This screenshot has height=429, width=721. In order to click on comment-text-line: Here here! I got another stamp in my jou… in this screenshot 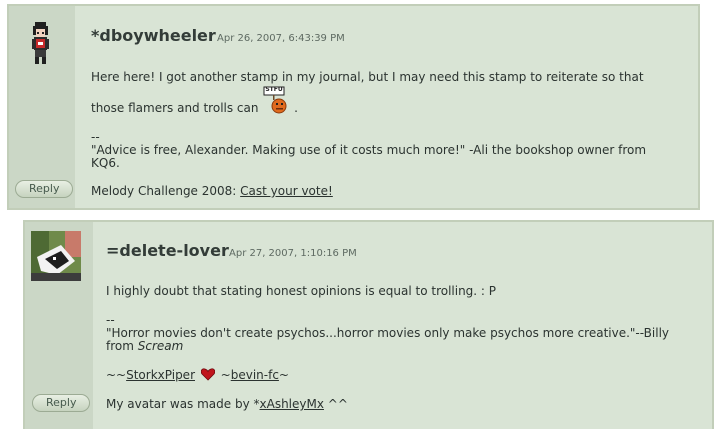, I will do `click(367, 77)`.